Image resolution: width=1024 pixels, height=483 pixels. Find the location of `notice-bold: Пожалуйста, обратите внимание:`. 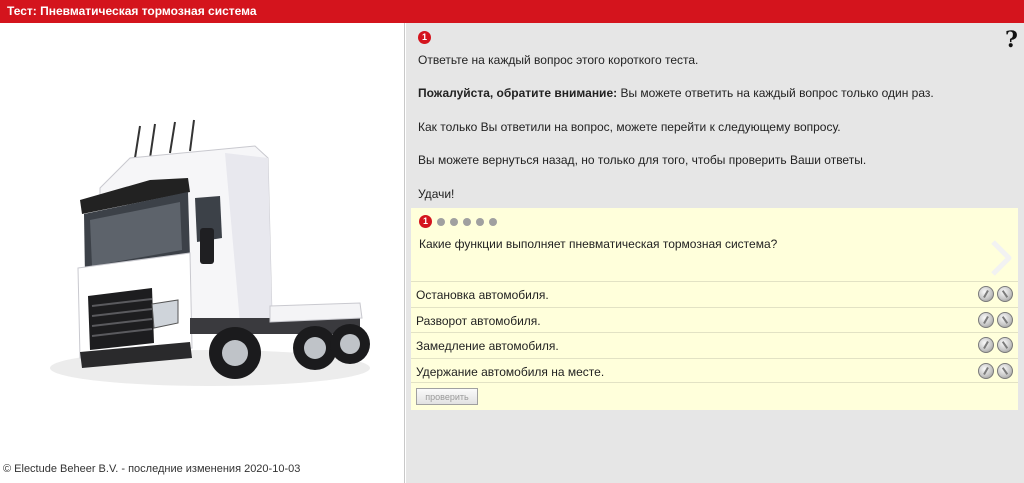

notice-bold: Пожалуйста, обратите внимание: is located at coordinates (518, 93).